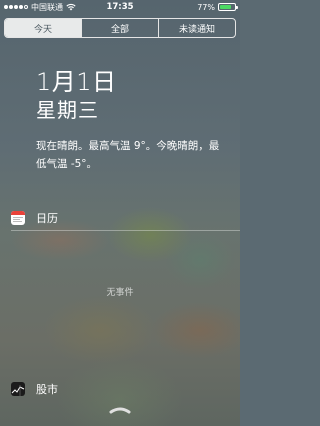 The width and height of the screenshot is (320, 426). What do you see at coordinates (67, 110) in the screenshot?
I see `today-weekday: 星期三` at bounding box center [67, 110].